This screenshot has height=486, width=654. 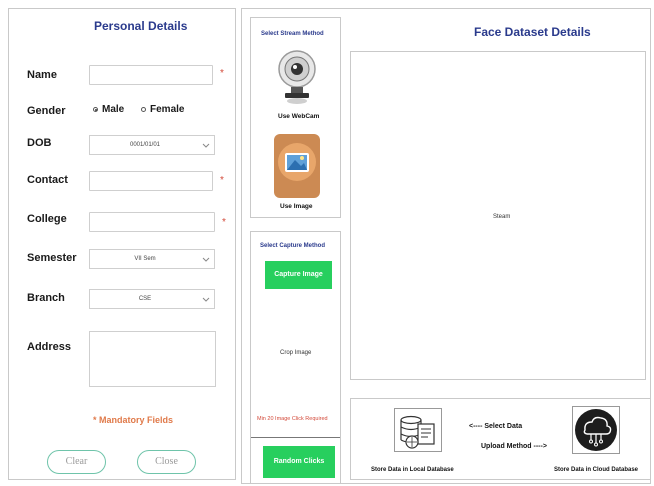 I want to click on college-label: College, so click(x=47, y=219).